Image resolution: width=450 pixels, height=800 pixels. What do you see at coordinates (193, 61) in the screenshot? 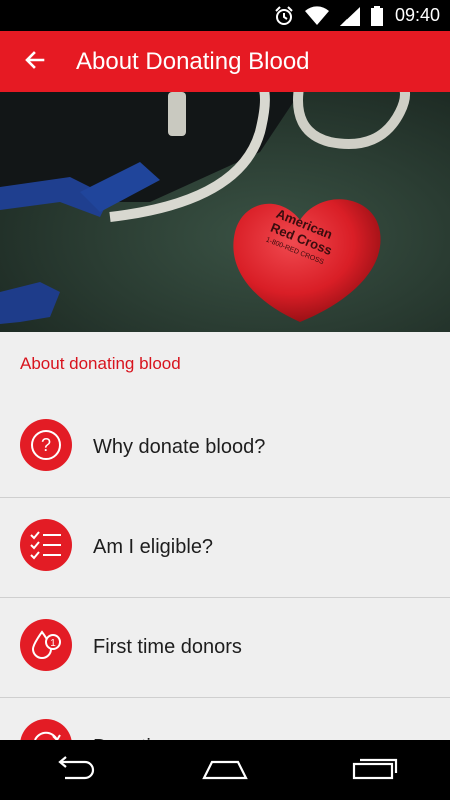
I see `page-title: About Donating Blood` at bounding box center [193, 61].